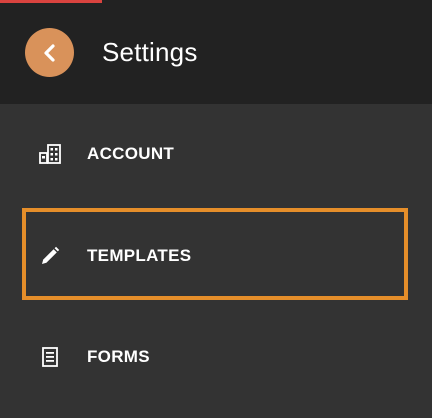  What do you see at coordinates (51, 1) in the screenshot?
I see `top-accent-bar` at bounding box center [51, 1].